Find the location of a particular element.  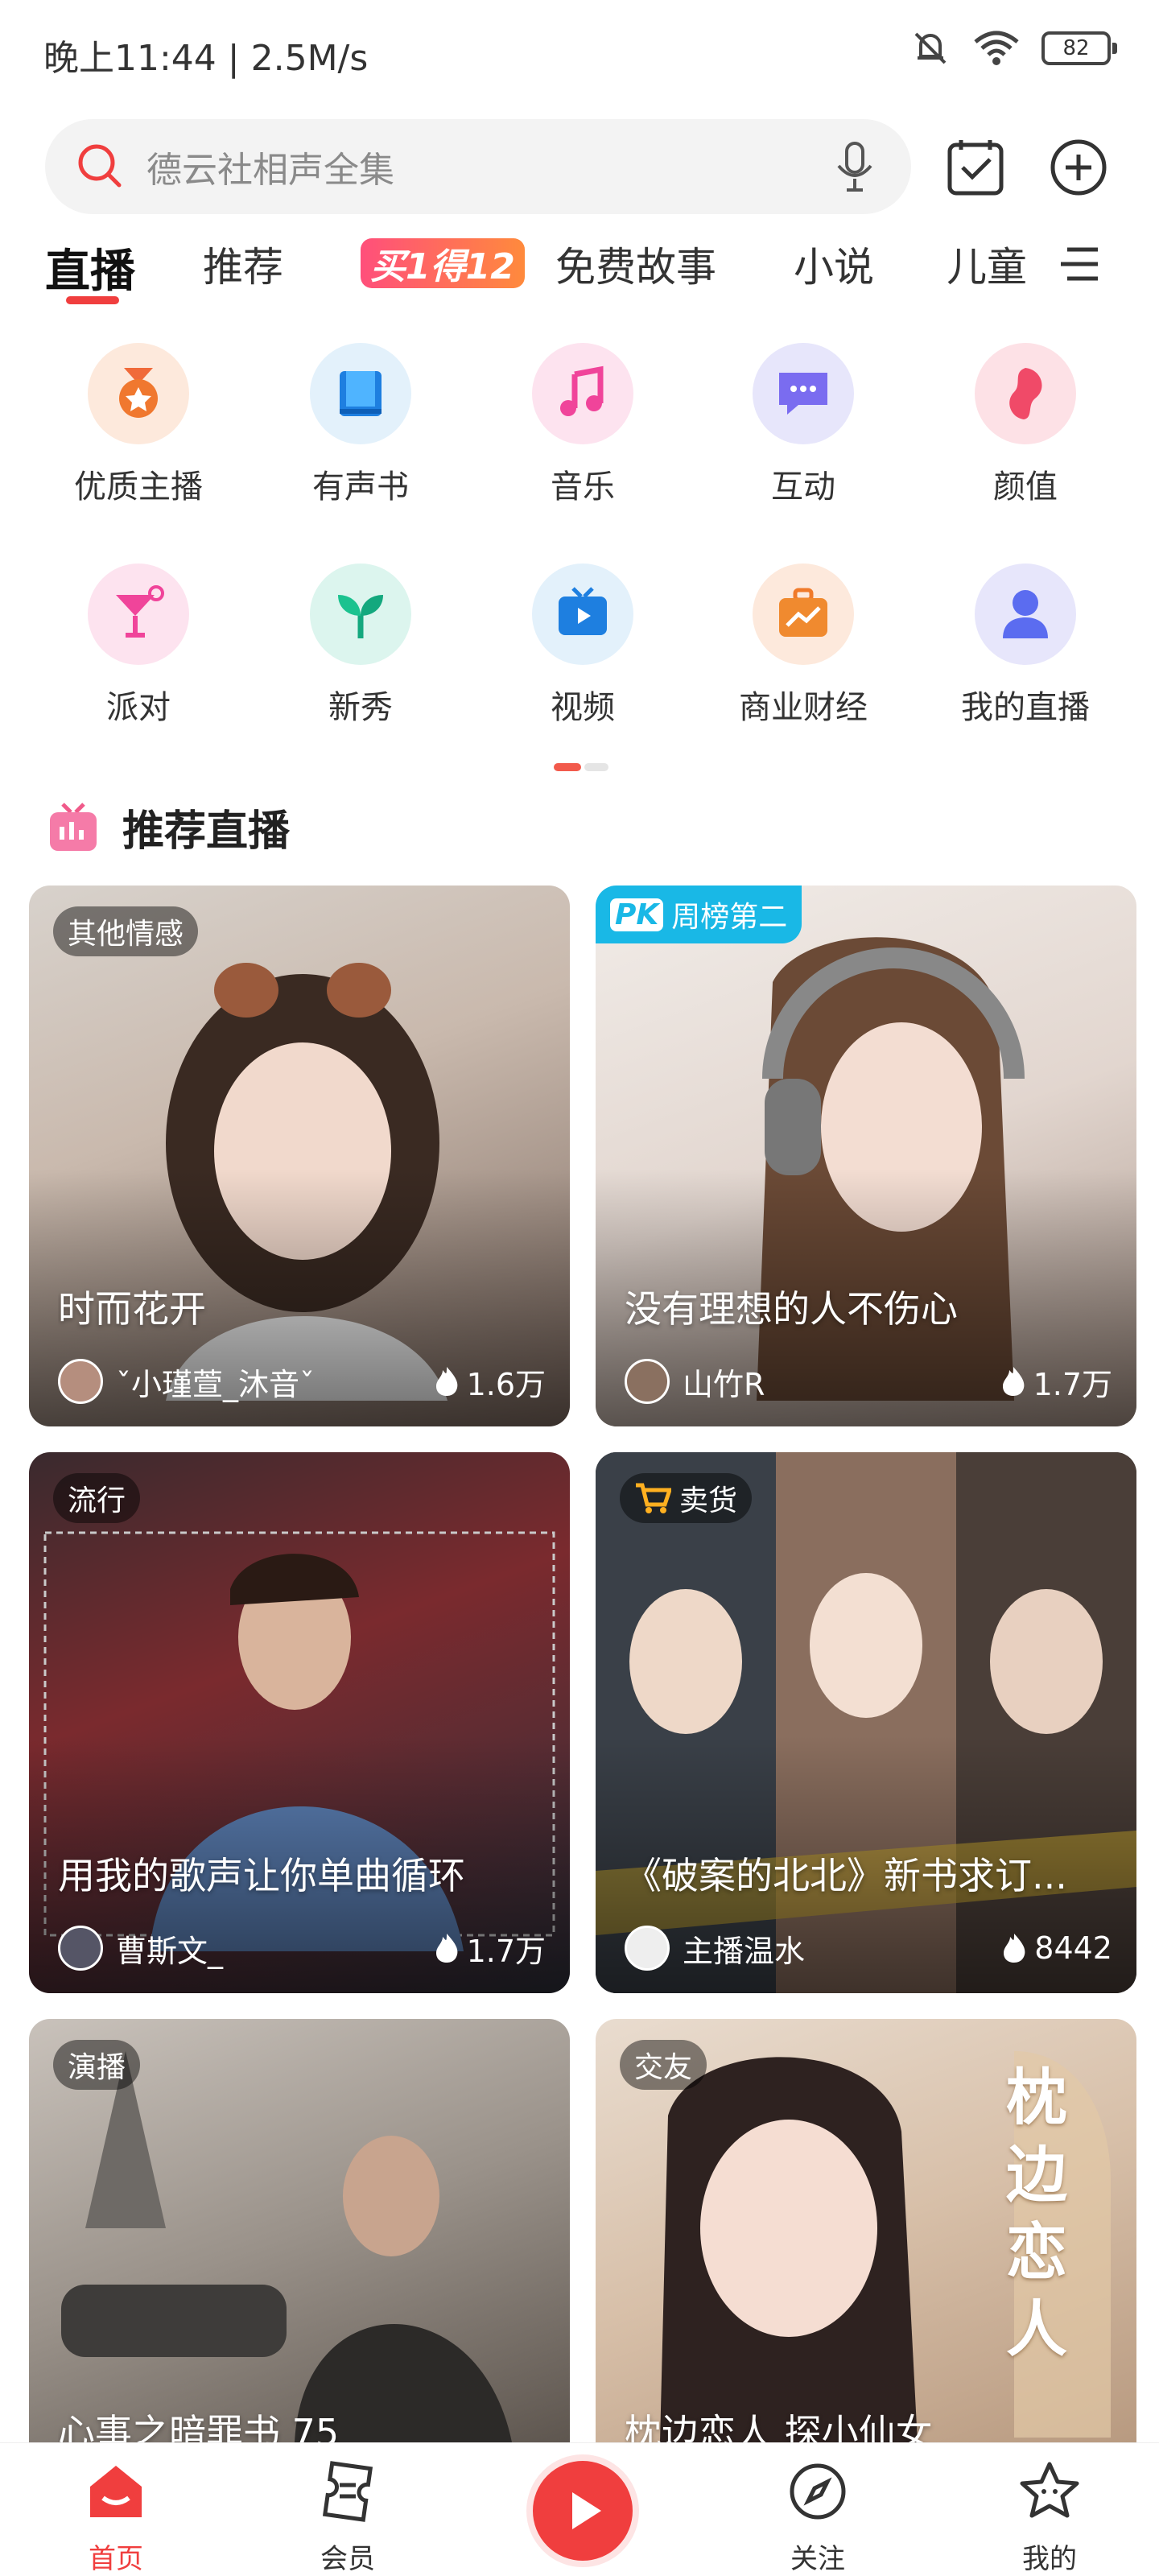

category-business-finance: 商业财经 is located at coordinates (803, 646).